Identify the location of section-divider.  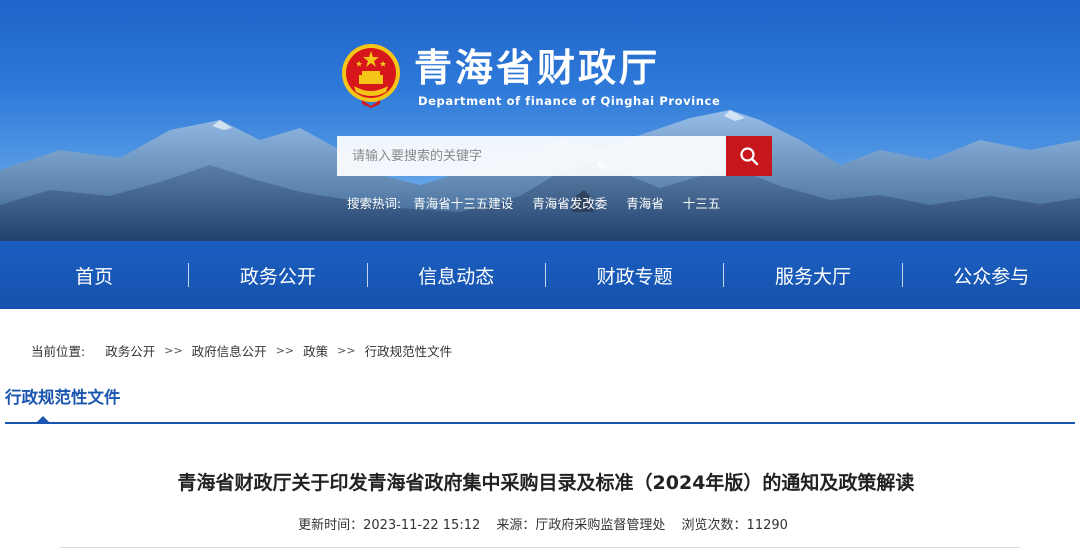
(540, 423).